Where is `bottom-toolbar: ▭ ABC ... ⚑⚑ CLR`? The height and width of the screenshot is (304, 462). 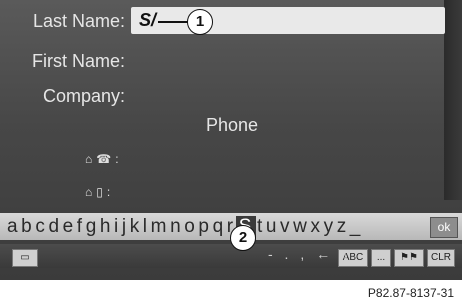 bottom-toolbar: ▭ ABC ... ⚑⚑ CLR is located at coordinates (231, 256).